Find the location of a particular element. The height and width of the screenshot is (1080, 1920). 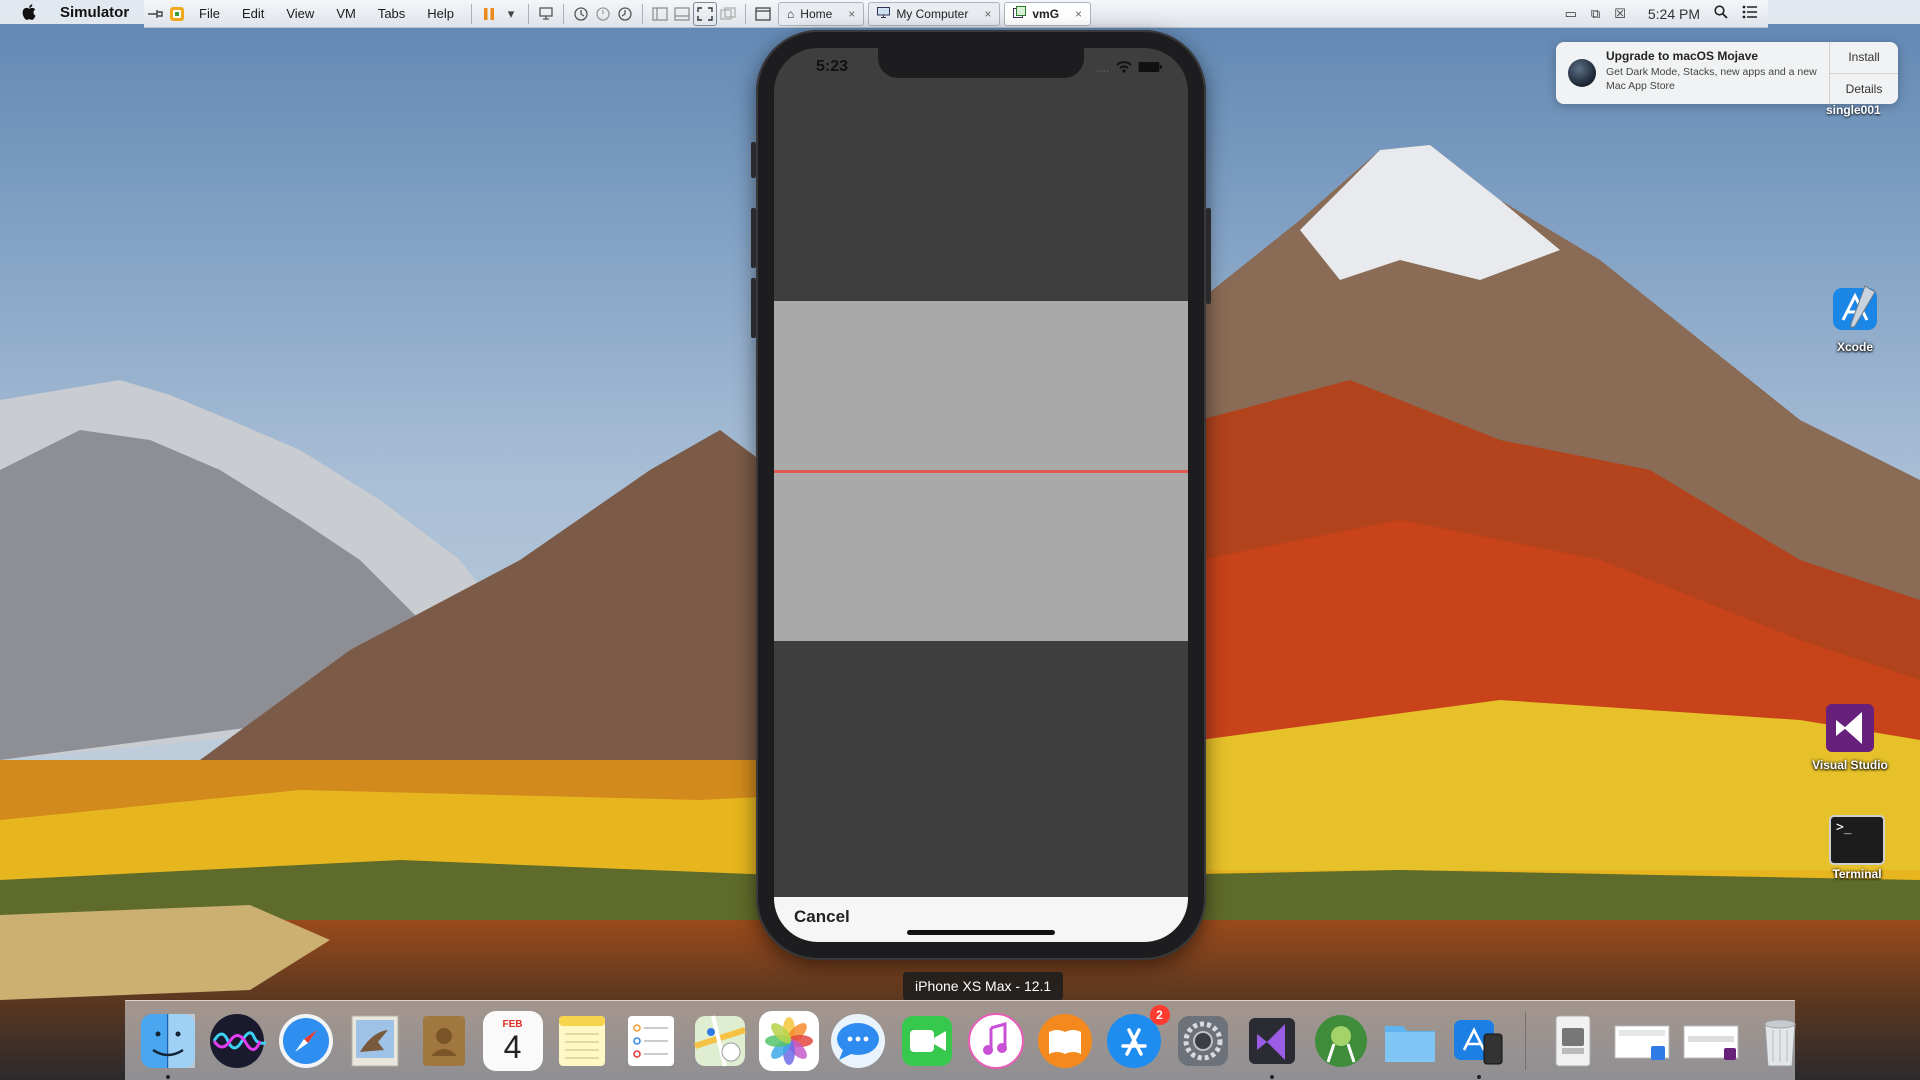

send-ctrl-alt-del-icon is located at coordinates (546, 14).